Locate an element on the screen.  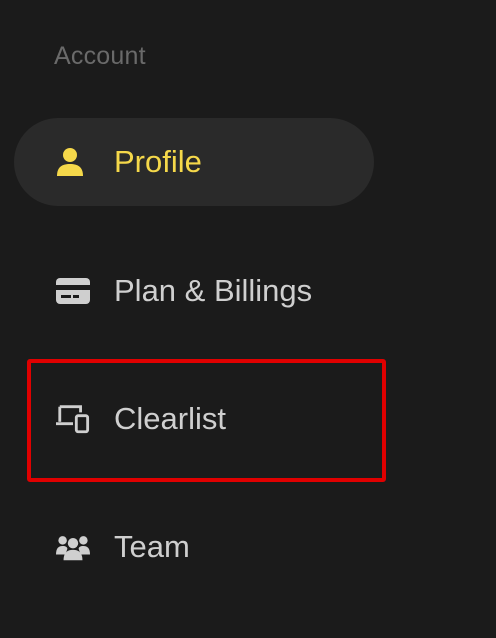
sidebar-item-label: Team is located at coordinates (152, 546).